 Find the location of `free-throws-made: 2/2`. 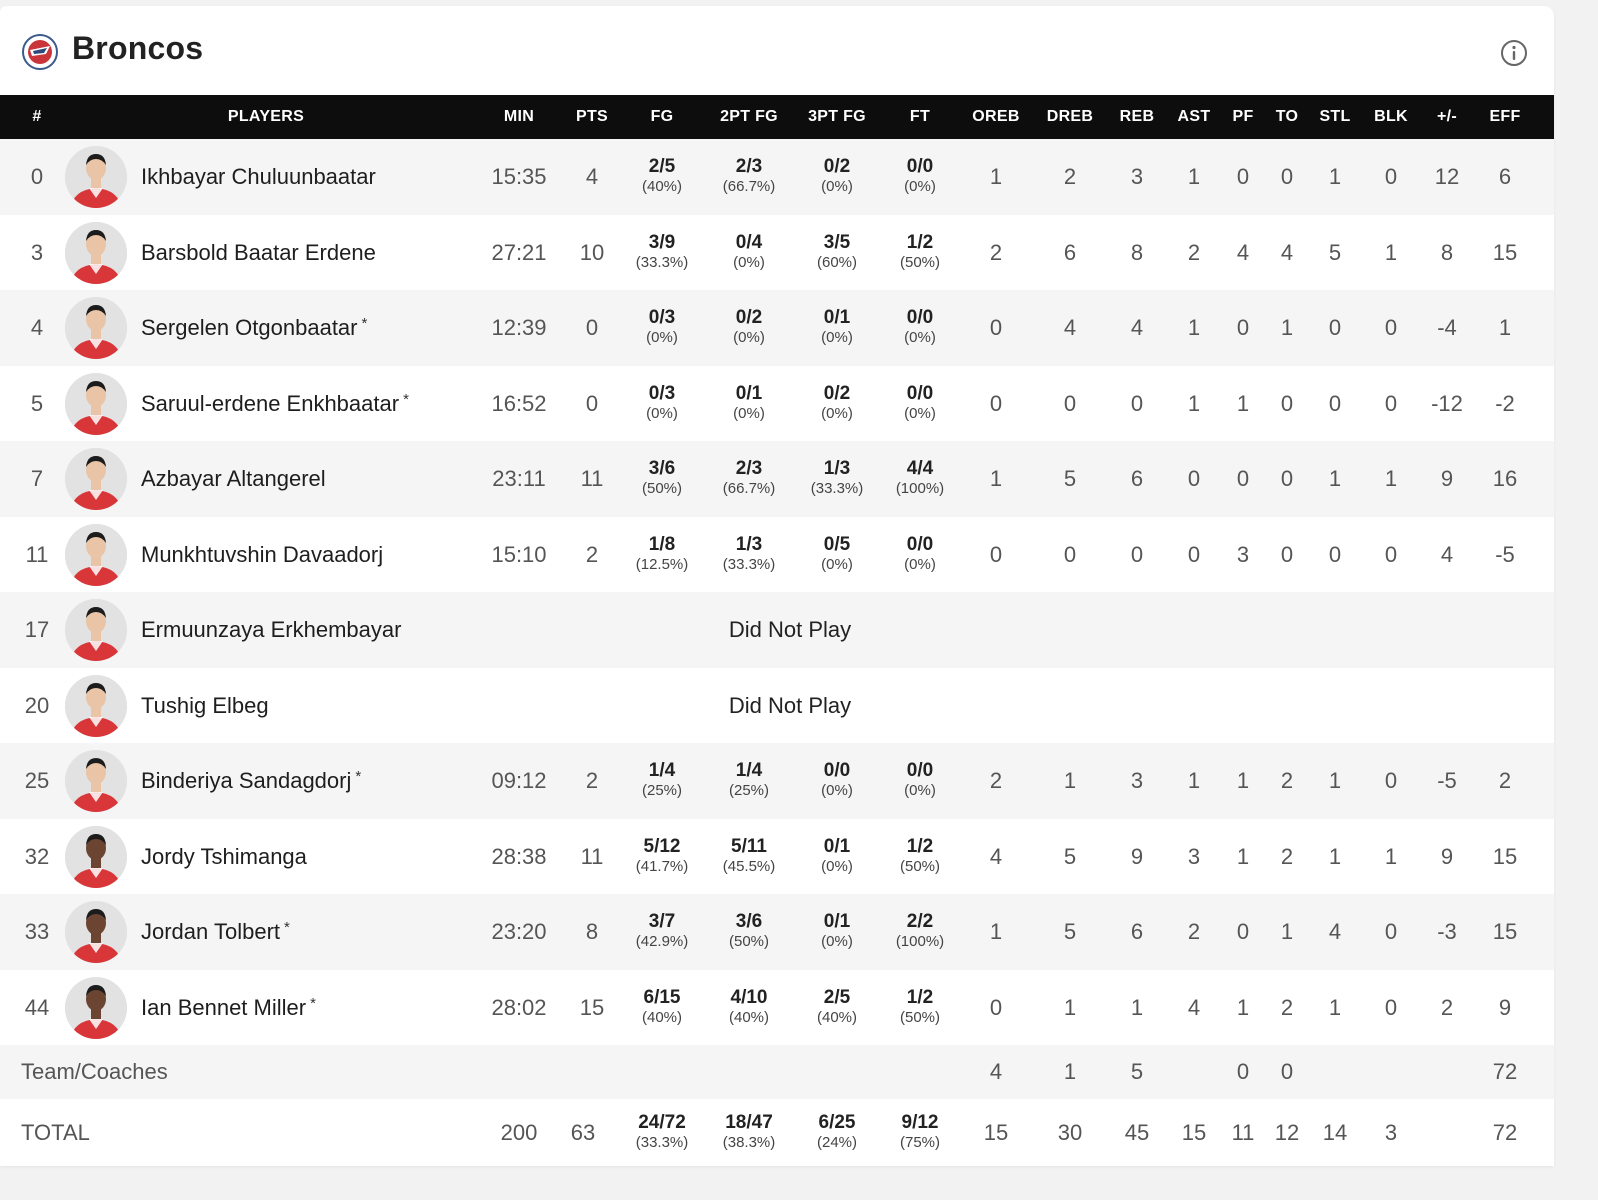

free-throws-made: 2/2 is located at coordinates (920, 922).